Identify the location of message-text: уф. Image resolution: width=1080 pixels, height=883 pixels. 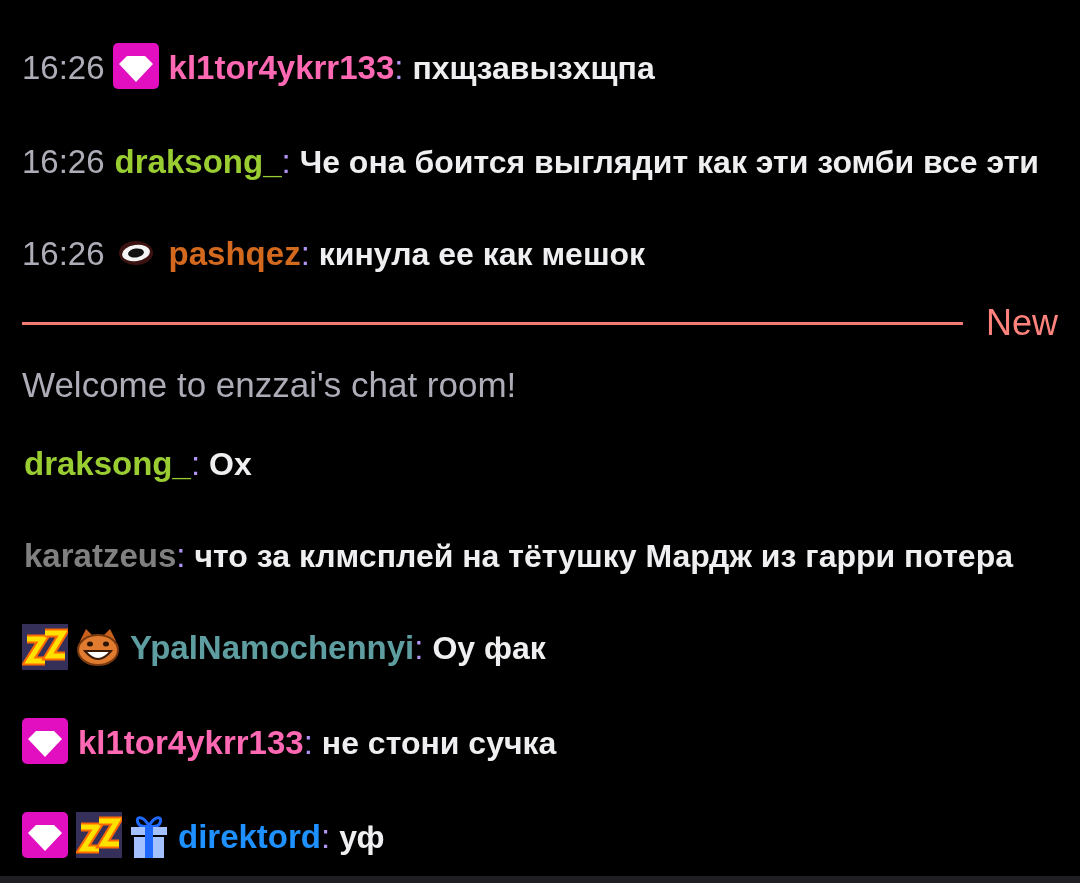
(362, 836).